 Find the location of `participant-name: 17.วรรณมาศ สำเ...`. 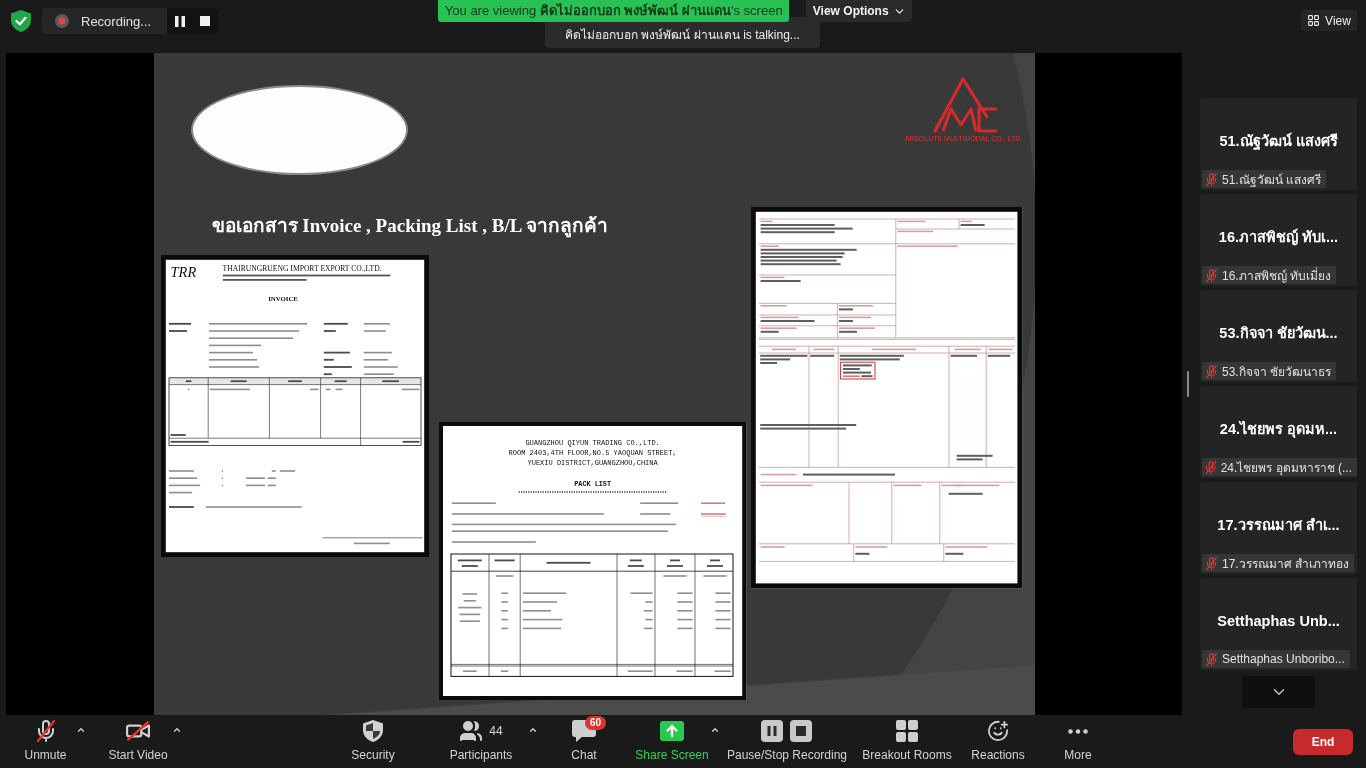

participant-name: 17.วรรณมาศ สำเ... is located at coordinates (1278, 525).